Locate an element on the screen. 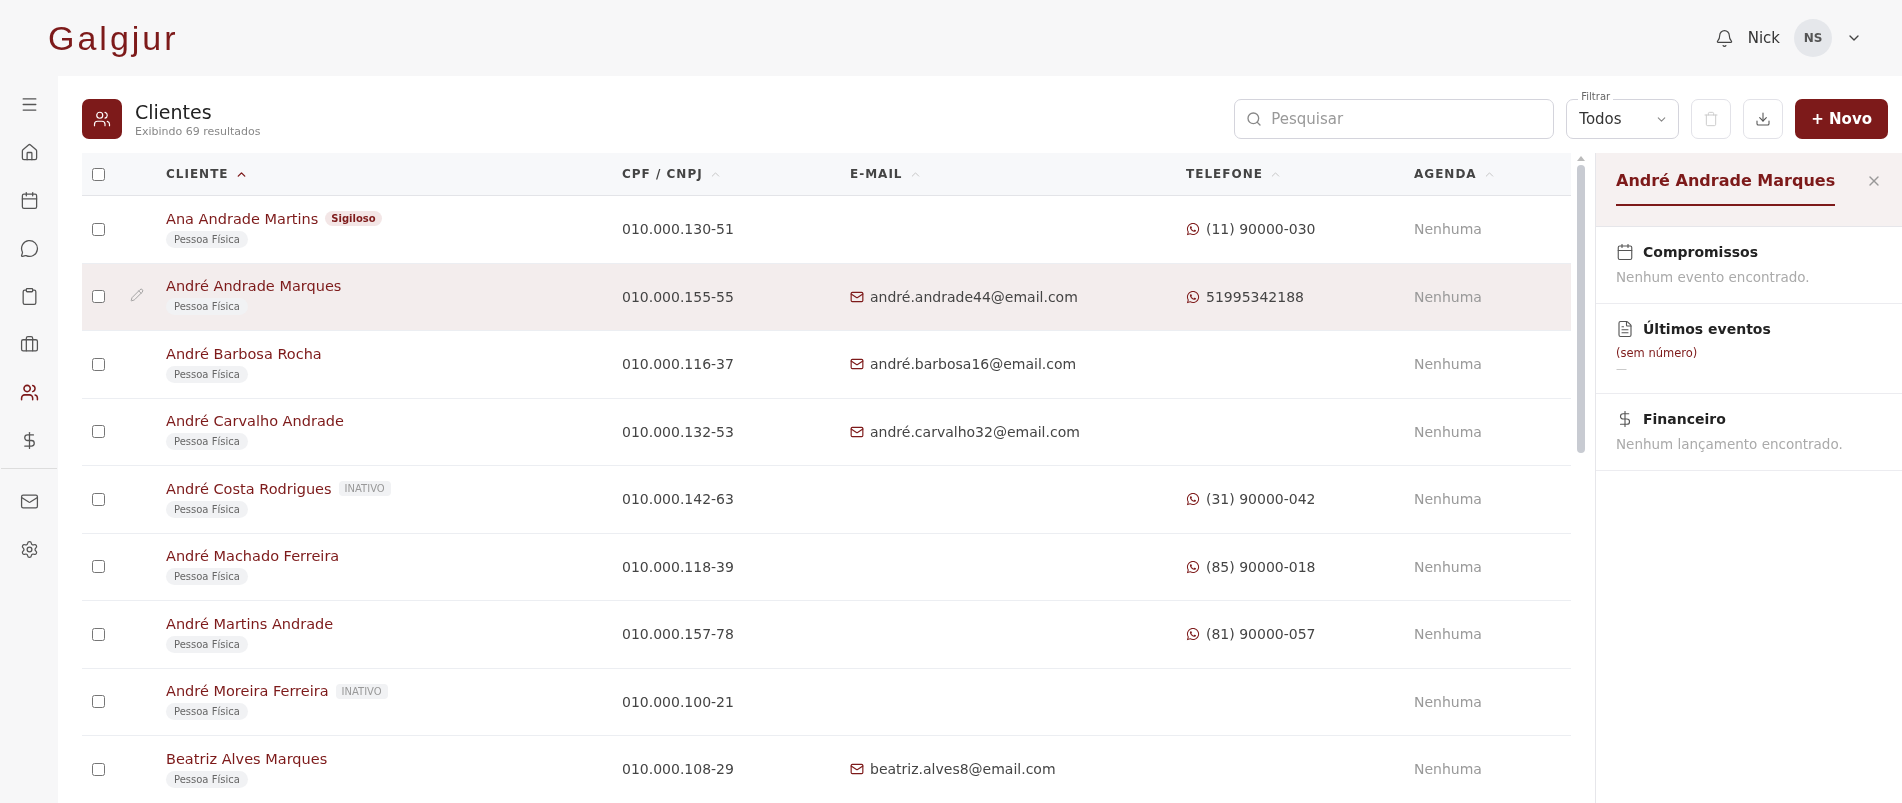  email-address: beatriz.alves8@email.com is located at coordinates (963, 769).